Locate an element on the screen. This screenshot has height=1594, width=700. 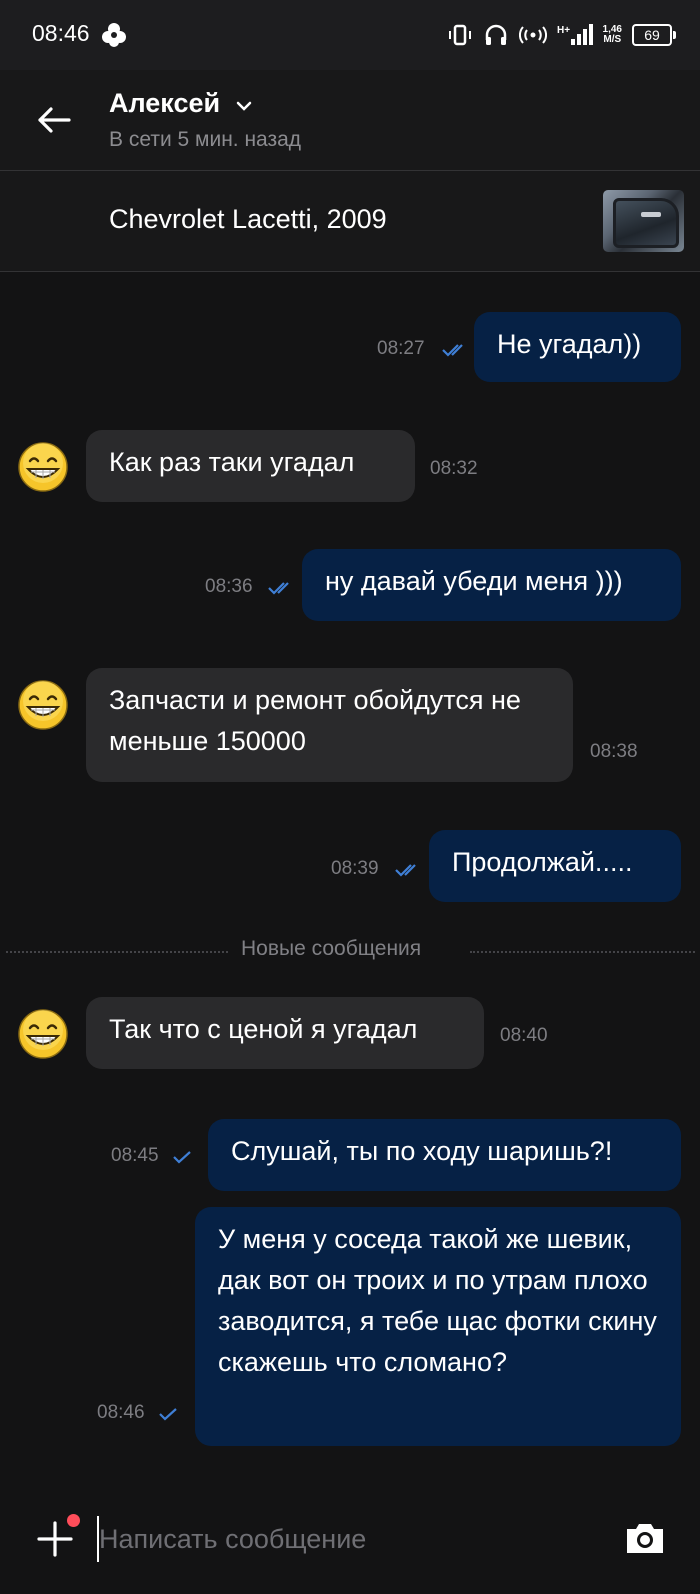
new-messages-divider-right is located at coordinates (582, 952).